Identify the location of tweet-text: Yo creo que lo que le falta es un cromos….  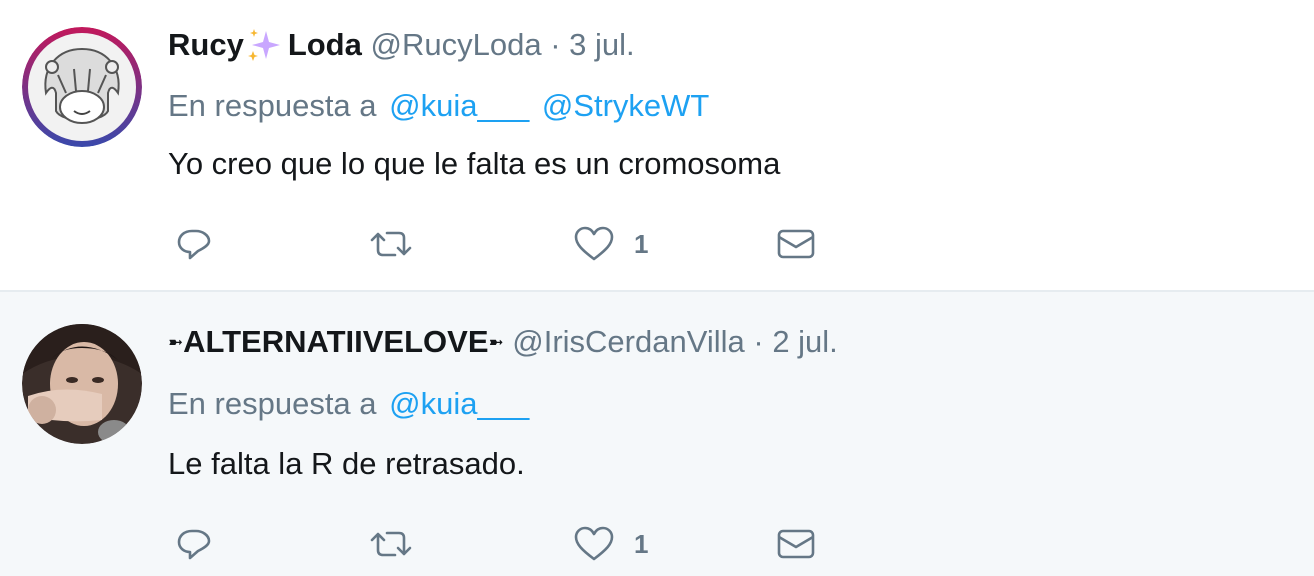
(474, 163).